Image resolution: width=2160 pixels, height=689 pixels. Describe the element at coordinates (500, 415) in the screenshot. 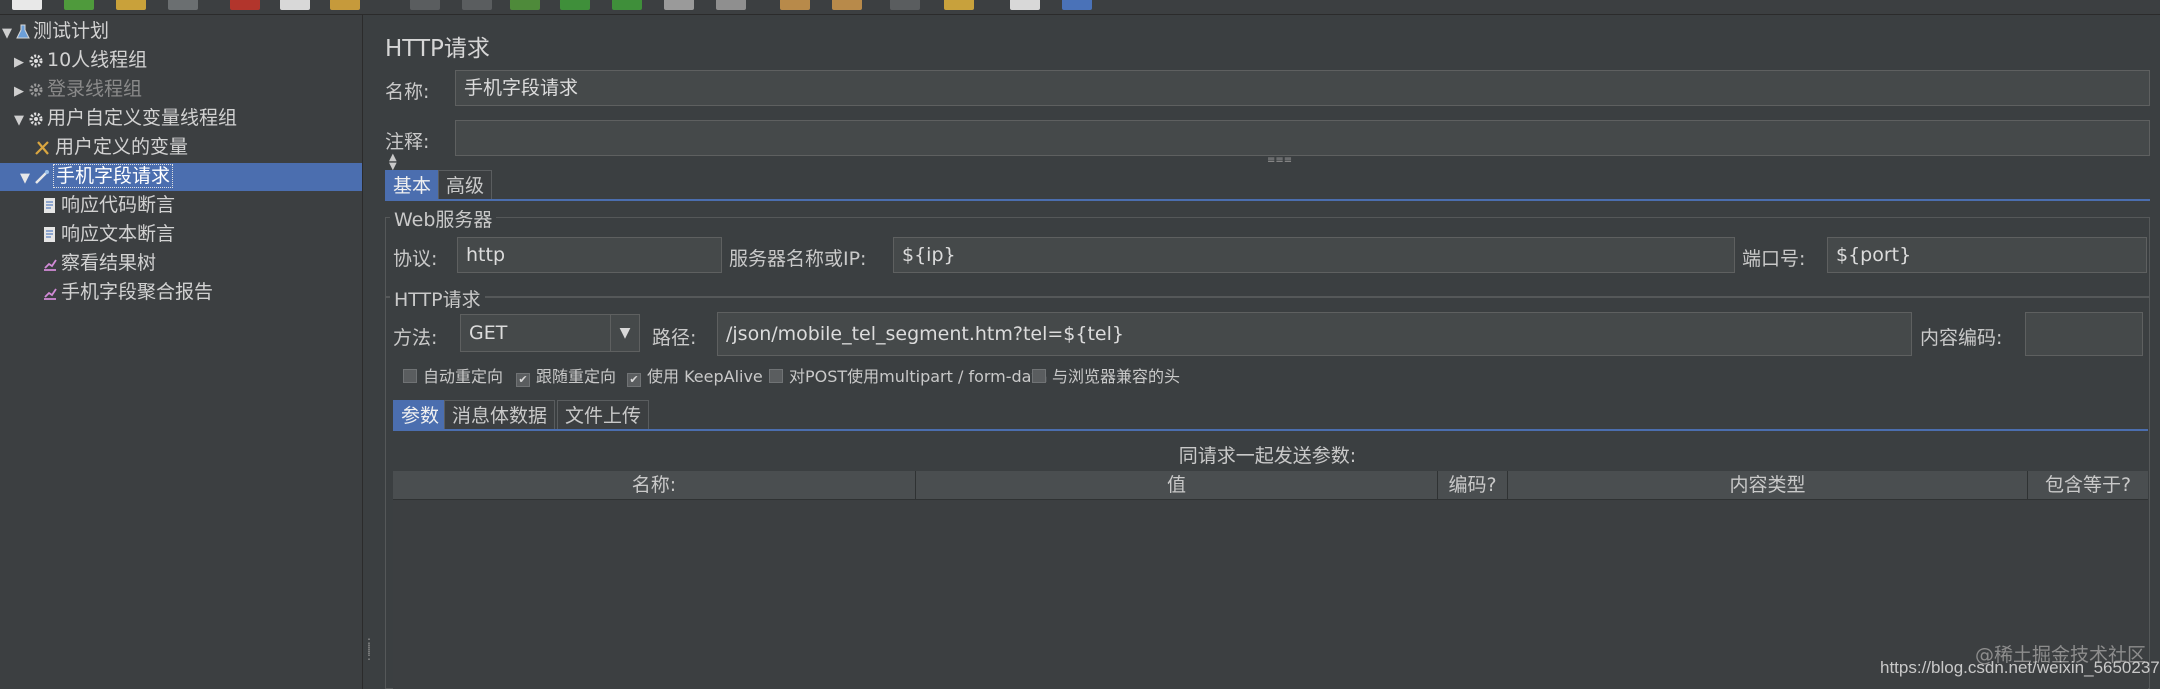

I see `tab-body-data: 消息体数据` at that location.